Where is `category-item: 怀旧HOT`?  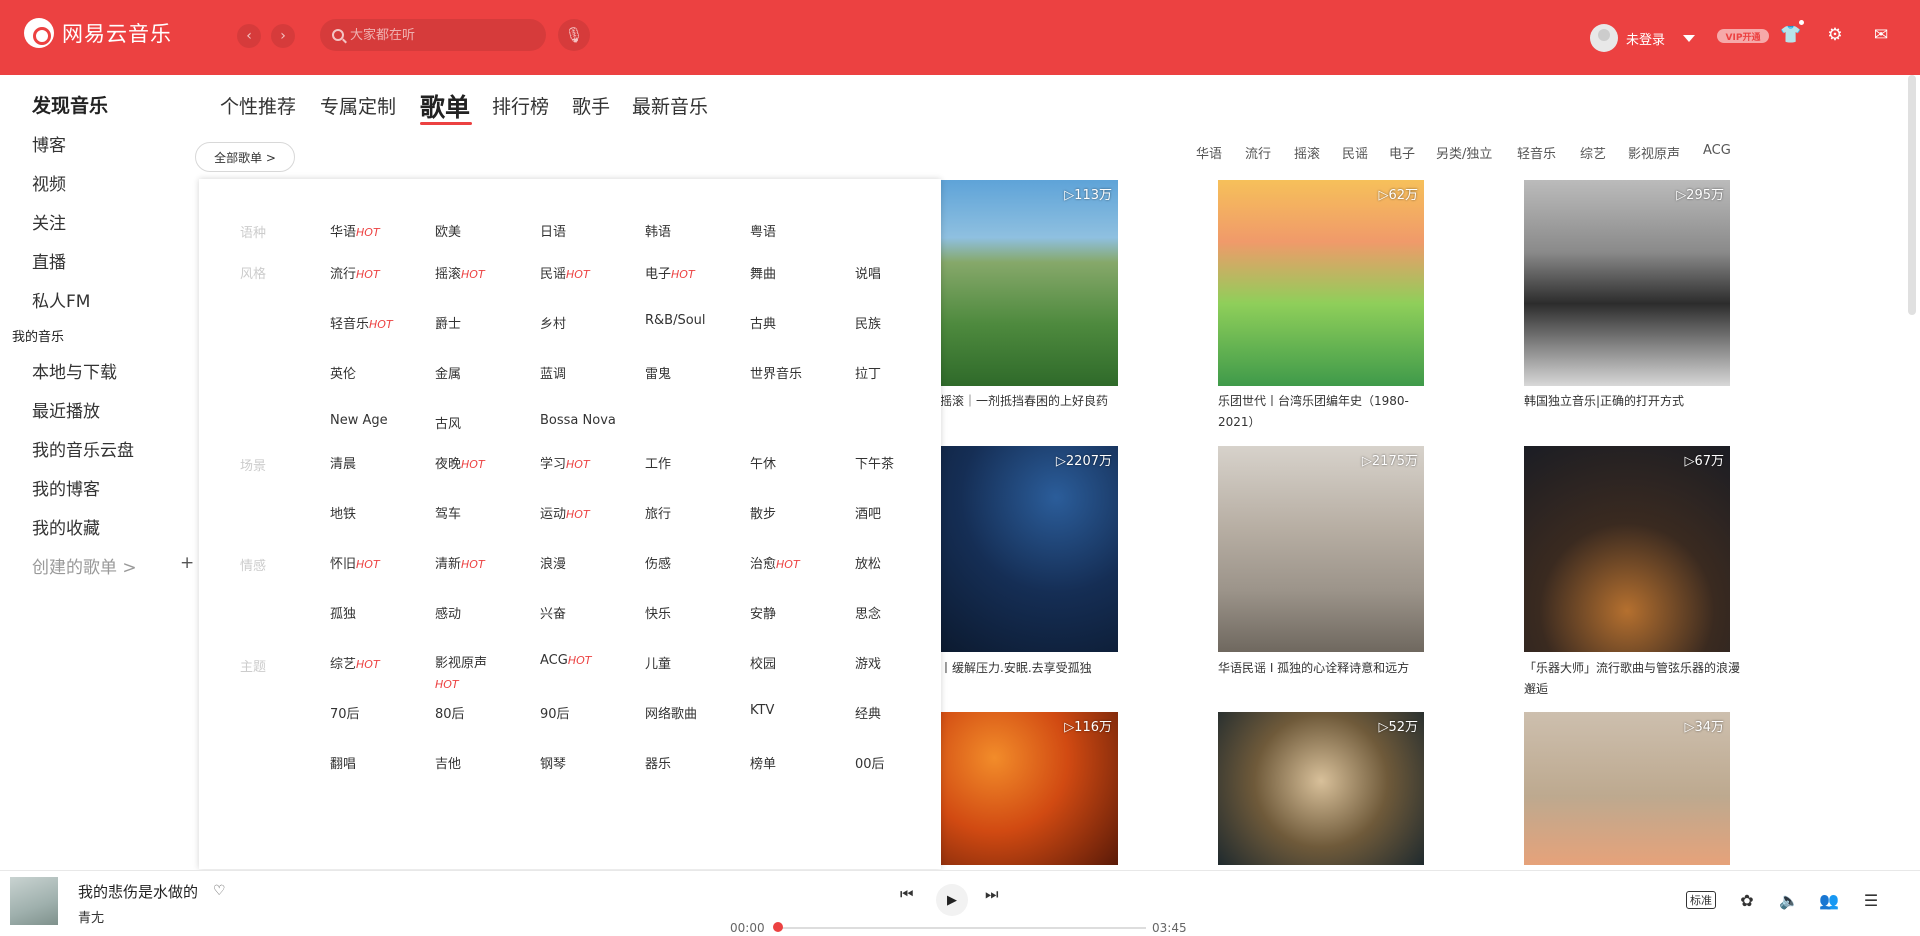 category-item: 怀旧HOT is located at coordinates (355, 562).